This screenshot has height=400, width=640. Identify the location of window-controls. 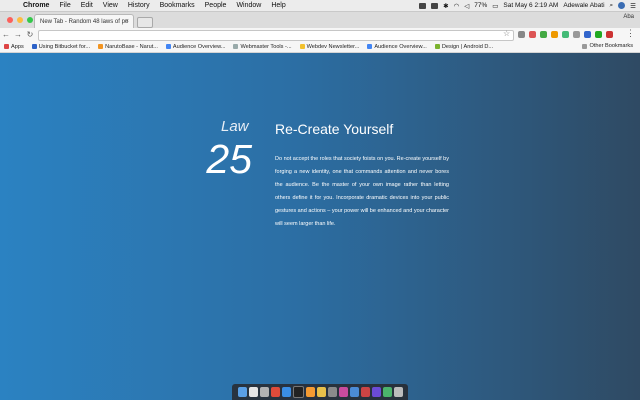
(20, 20).